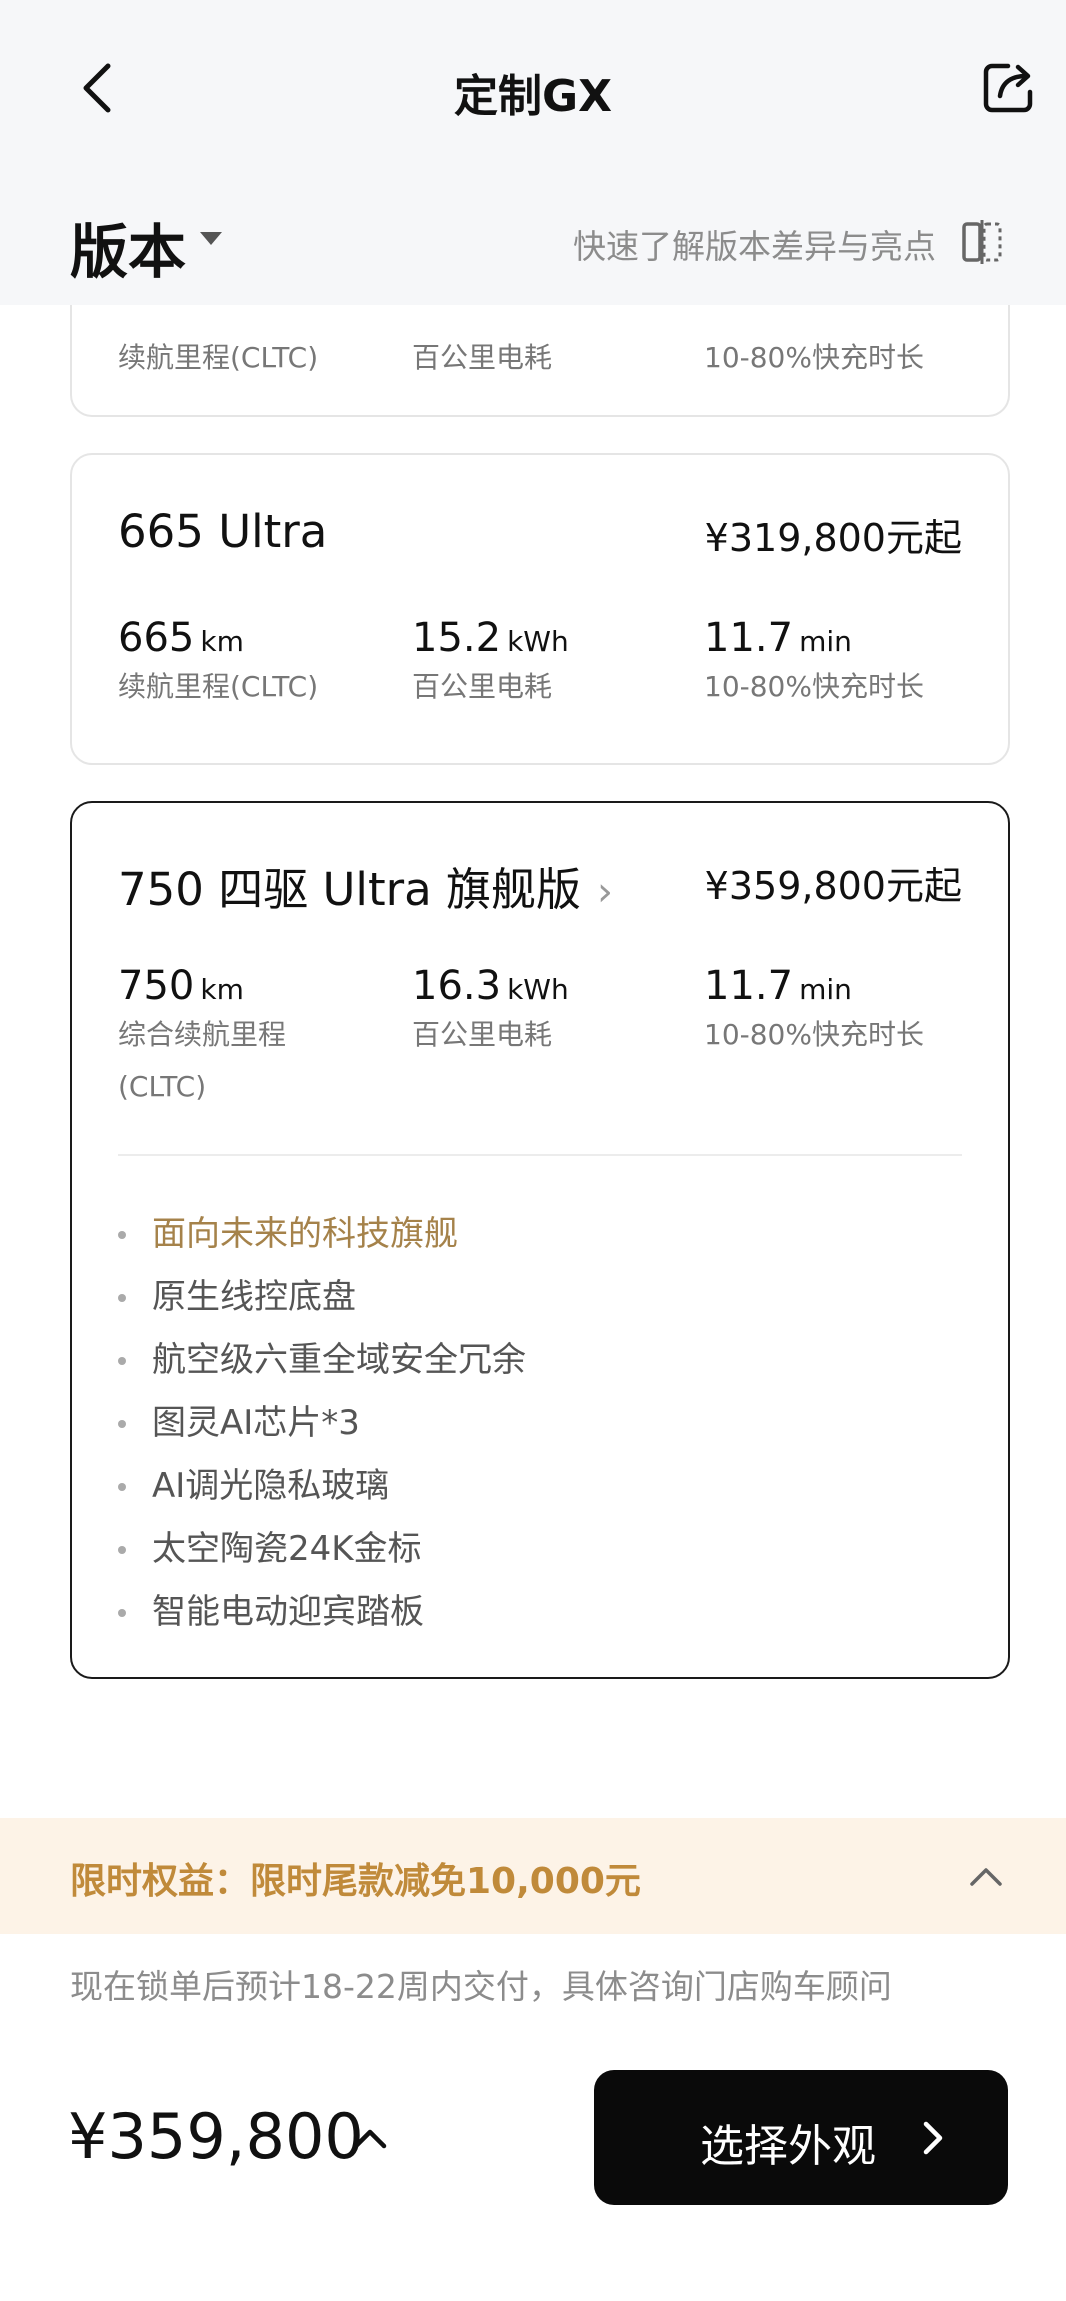  I want to click on compare-icon, so click(982, 242).